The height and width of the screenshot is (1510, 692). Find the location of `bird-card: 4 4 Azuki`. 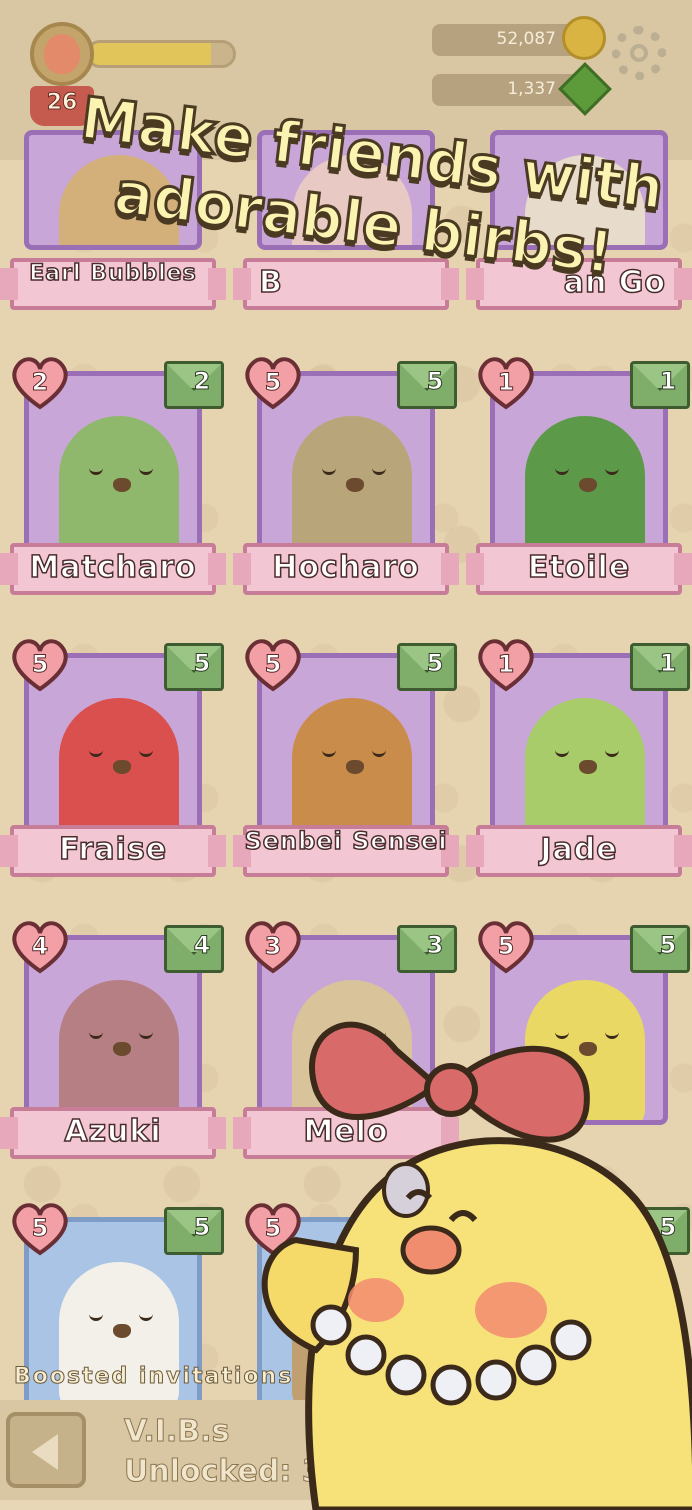

bird-card: 4 4 Azuki is located at coordinates (113, 1044).